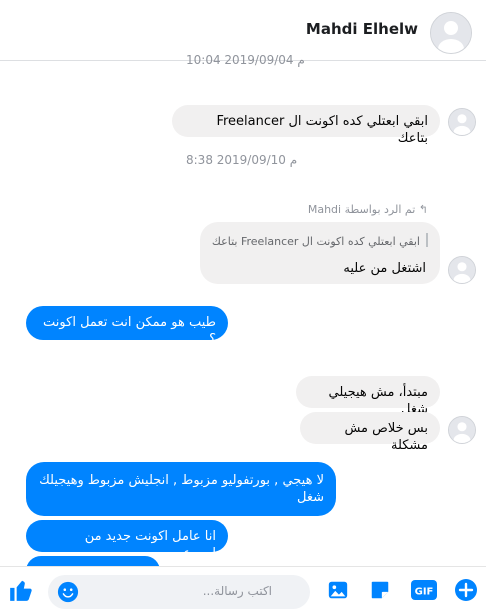  I want to click on like-icon, so click(21, 590).